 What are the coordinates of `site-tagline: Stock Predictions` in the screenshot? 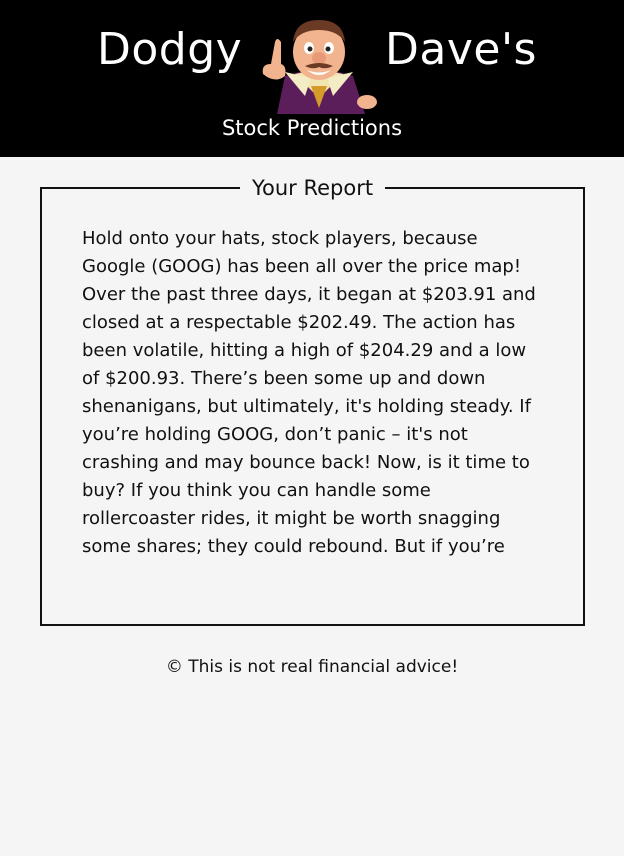 It's located at (312, 128).